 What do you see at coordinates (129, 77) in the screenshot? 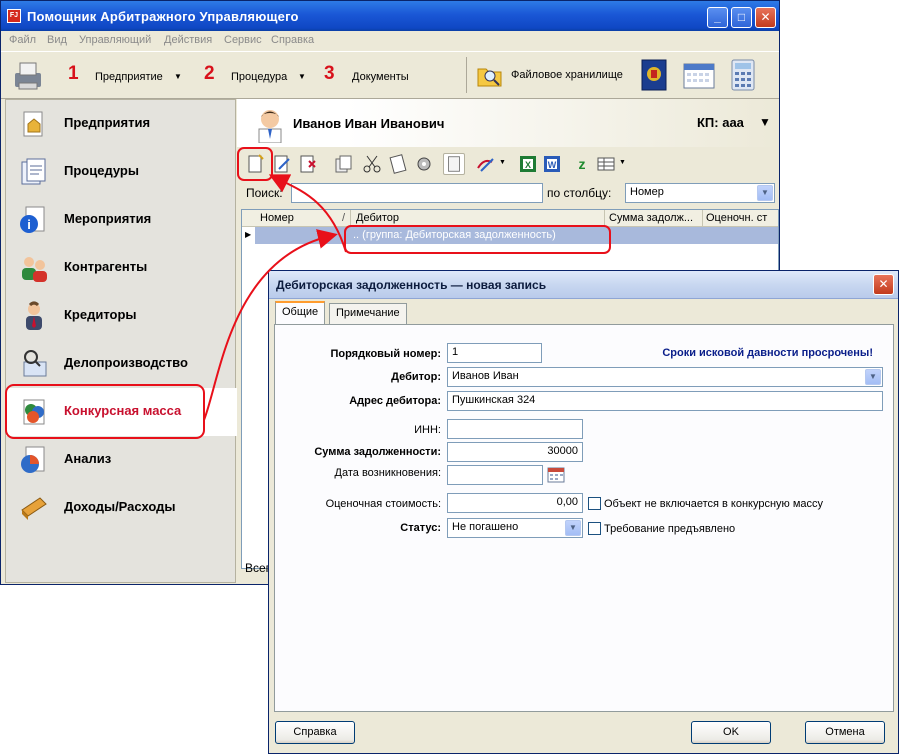
I see `enterprise-menu: Предприятие` at bounding box center [129, 77].